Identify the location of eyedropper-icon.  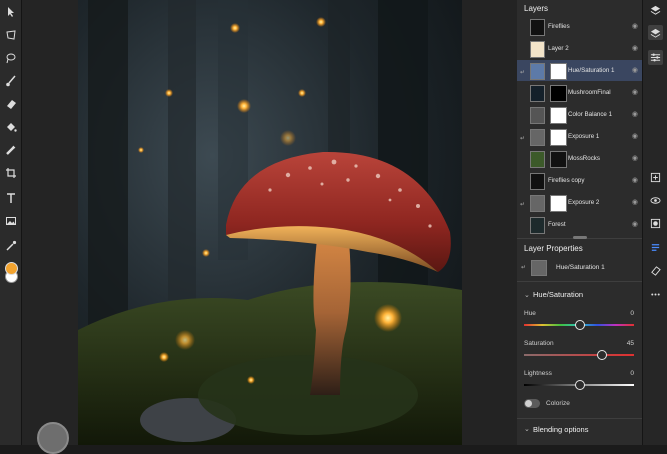
(10, 245).